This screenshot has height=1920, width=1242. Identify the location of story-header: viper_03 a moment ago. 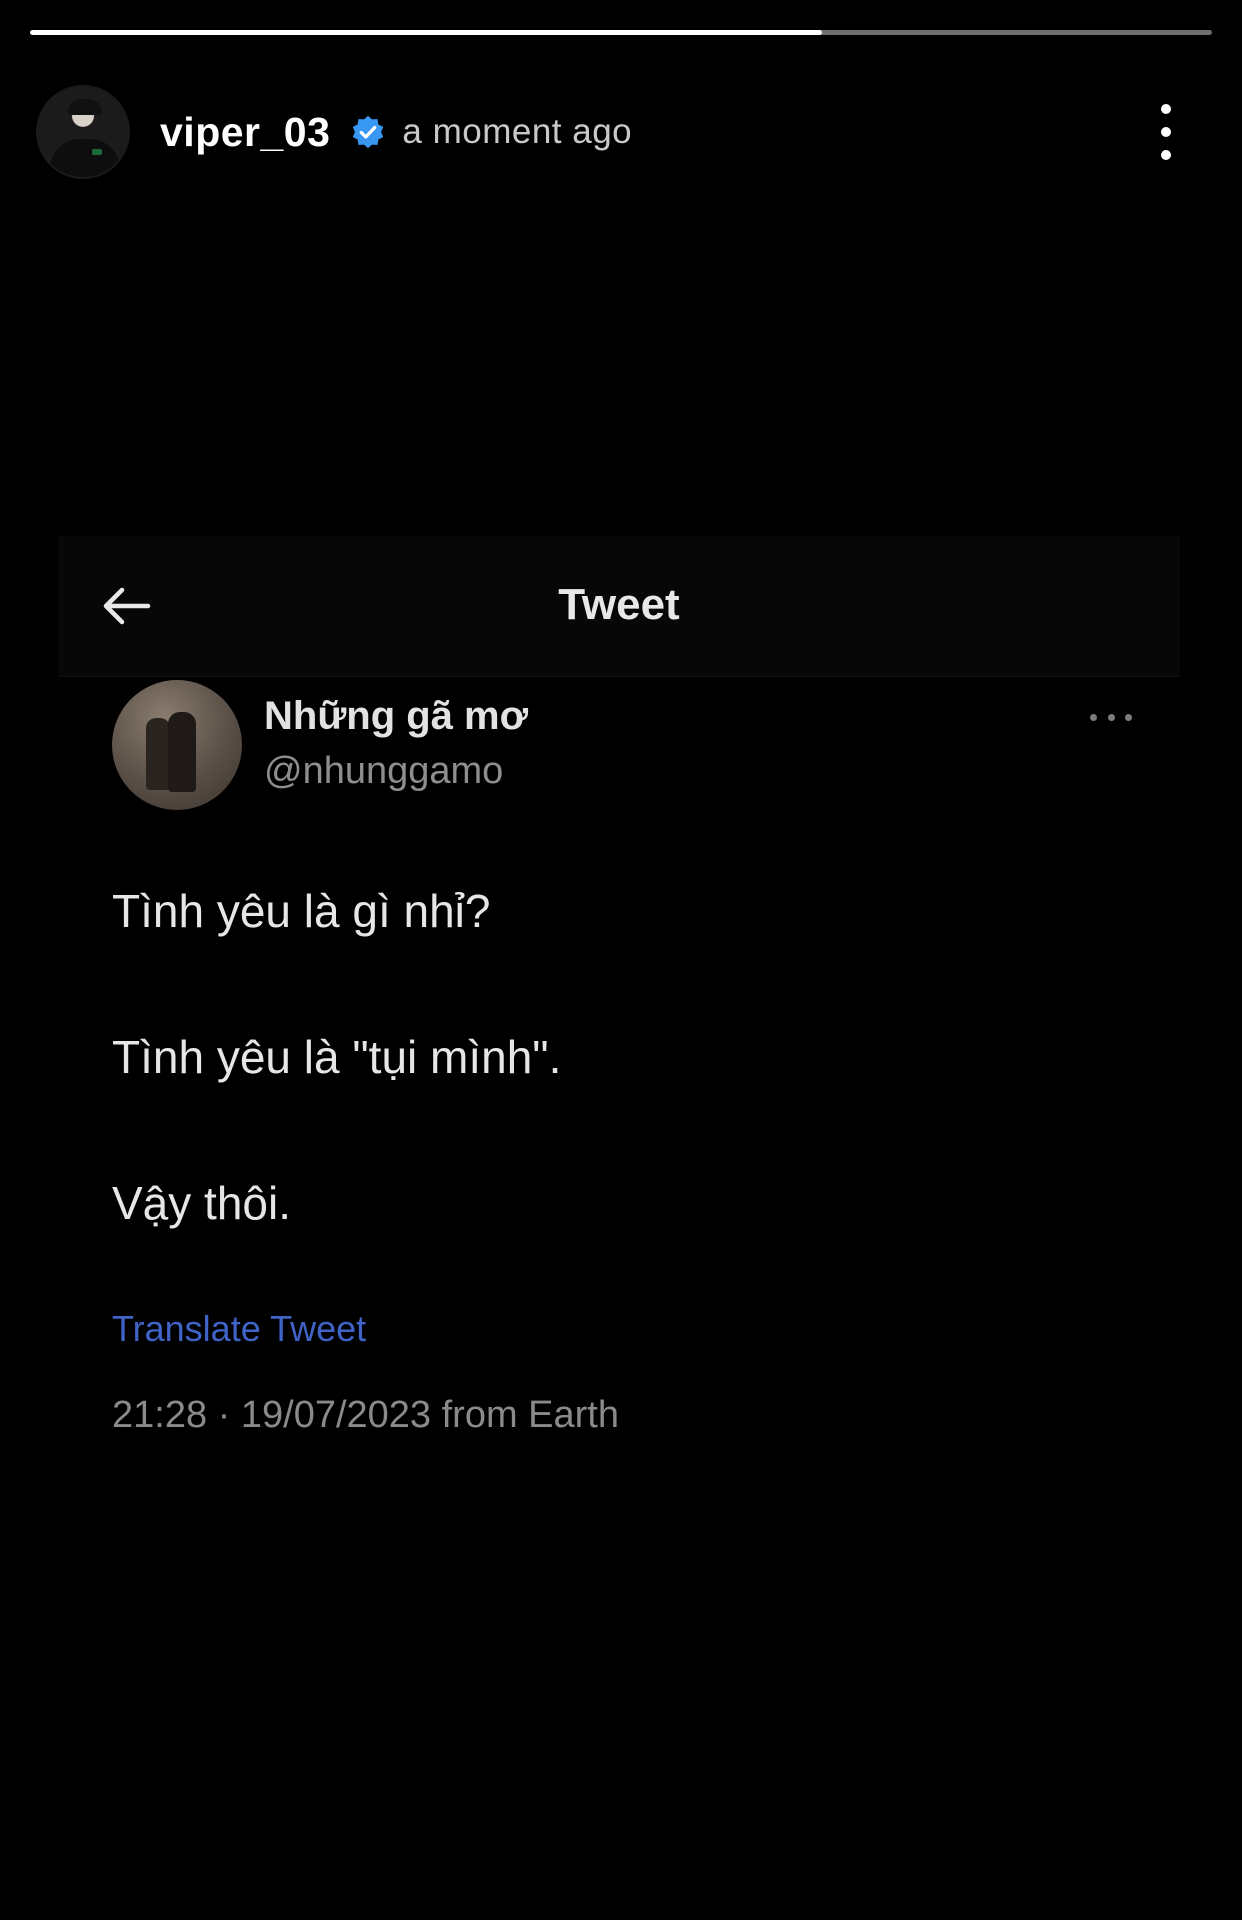
(621, 132).